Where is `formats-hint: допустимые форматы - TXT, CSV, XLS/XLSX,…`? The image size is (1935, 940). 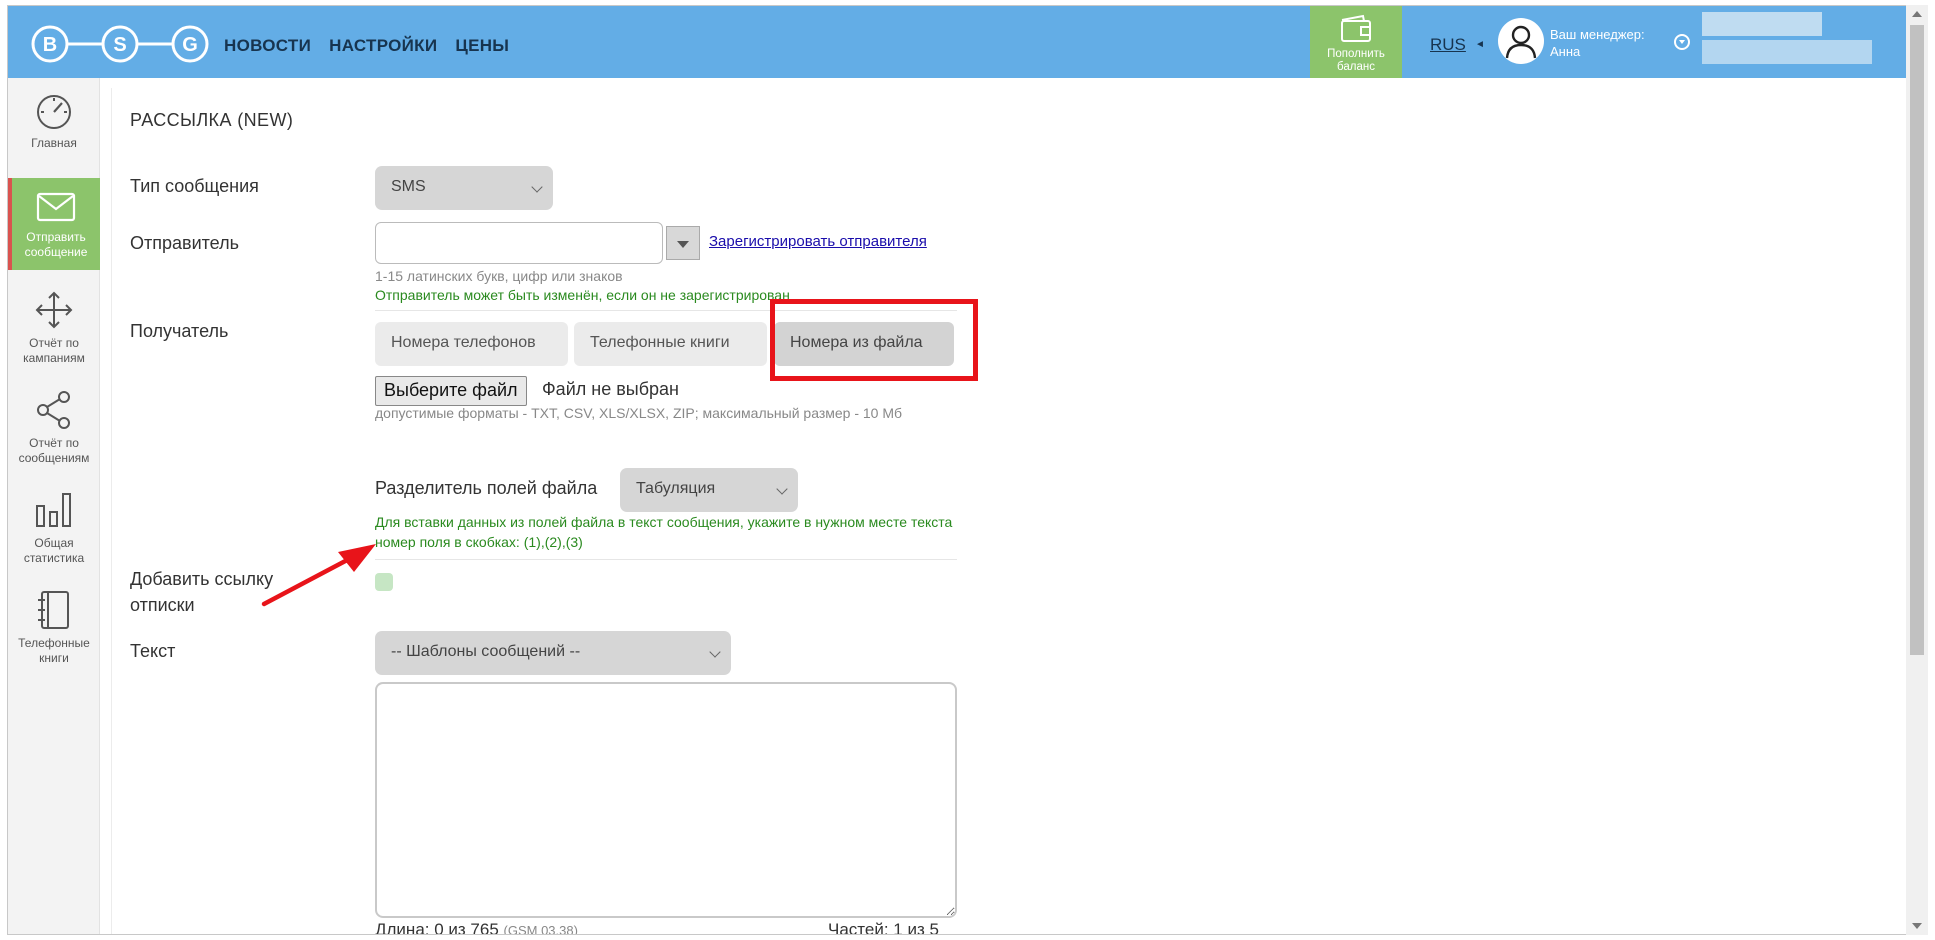 formats-hint: допустимые форматы - TXT, CSV, XLS/XLSX,… is located at coordinates (639, 413).